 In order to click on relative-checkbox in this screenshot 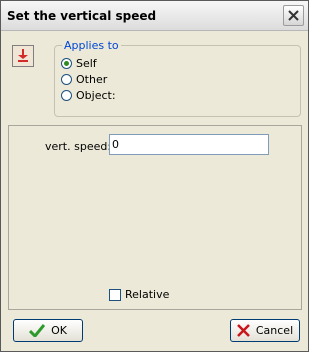, I will do `click(115, 294)`.